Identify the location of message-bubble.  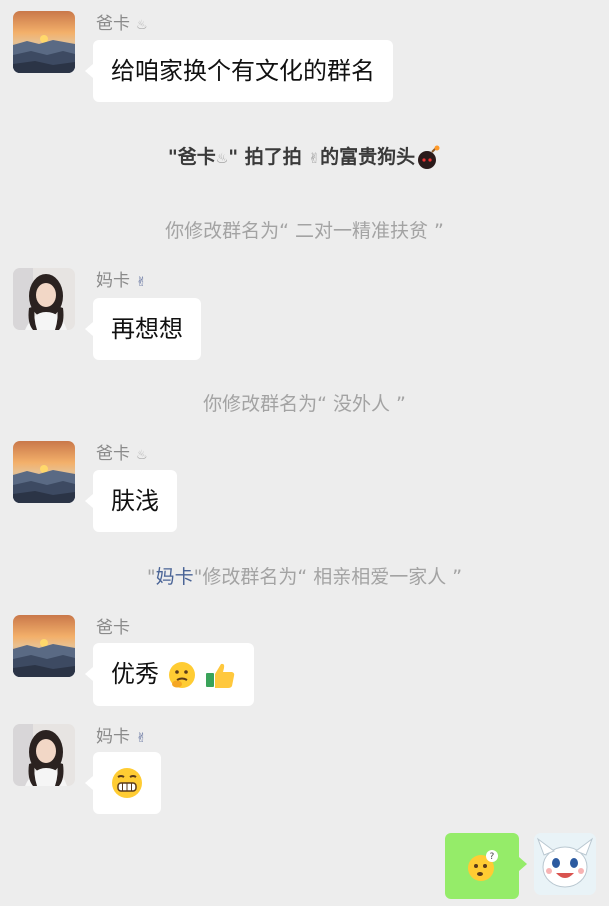
(123, 783).